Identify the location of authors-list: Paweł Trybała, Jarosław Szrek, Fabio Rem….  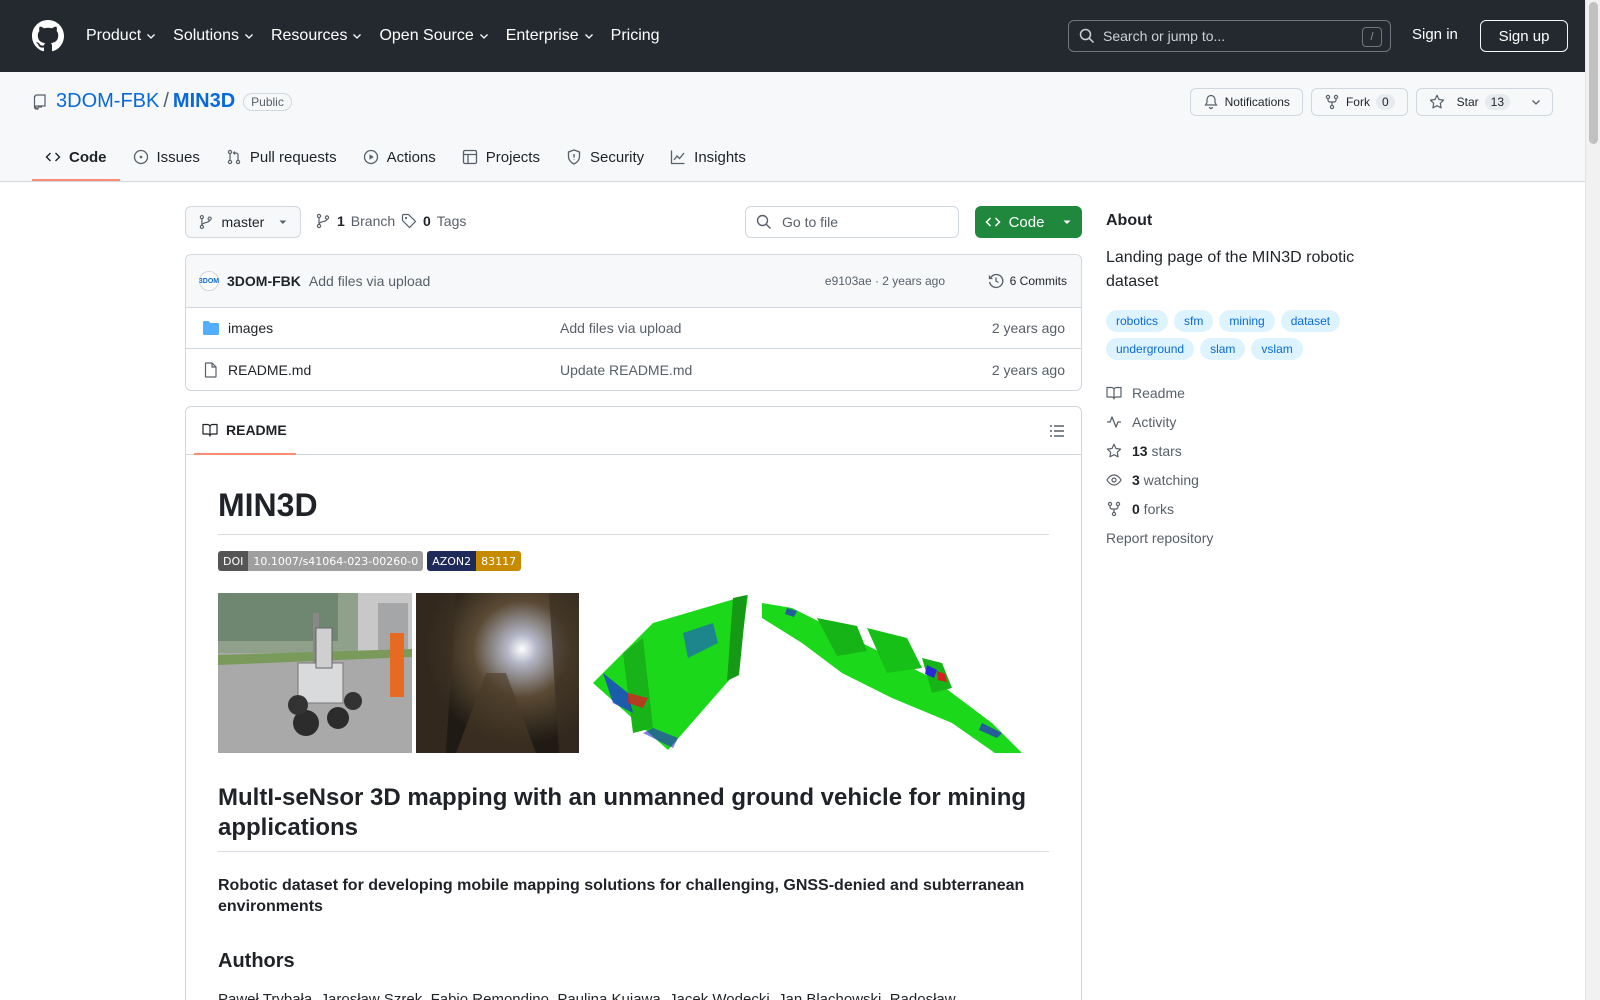
(587, 995).